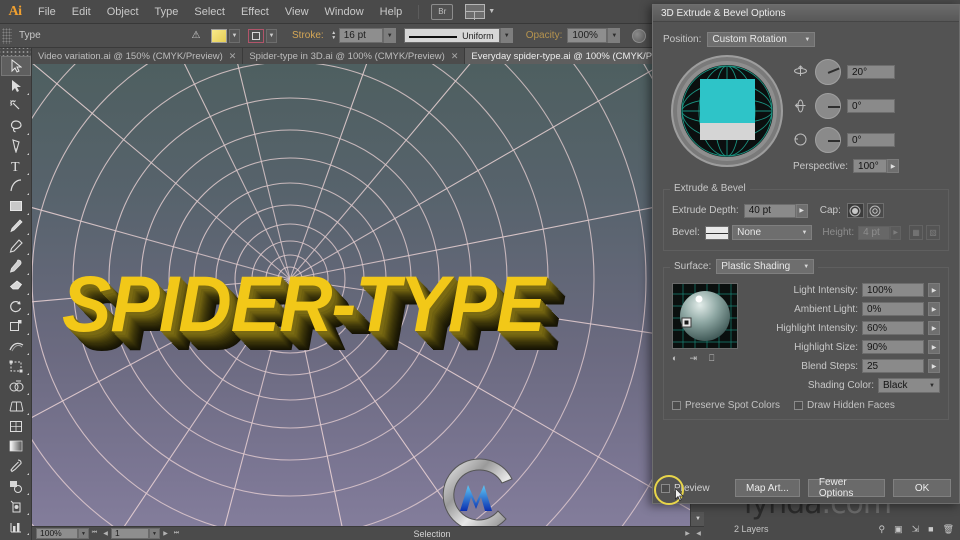  Describe the element at coordinates (898, 529) in the screenshot. I see `make-mask-icon: ▣` at that location.